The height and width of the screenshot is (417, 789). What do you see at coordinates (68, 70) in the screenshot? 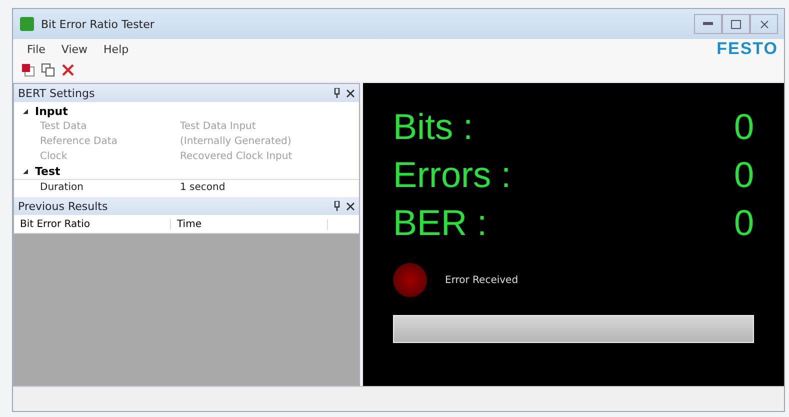
I see `delete-icon` at bounding box center [68, 70].